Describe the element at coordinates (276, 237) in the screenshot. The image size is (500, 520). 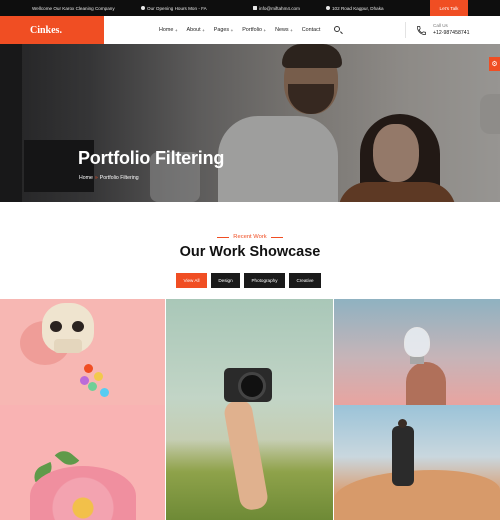
I see `subtitle-line-right` at that location.